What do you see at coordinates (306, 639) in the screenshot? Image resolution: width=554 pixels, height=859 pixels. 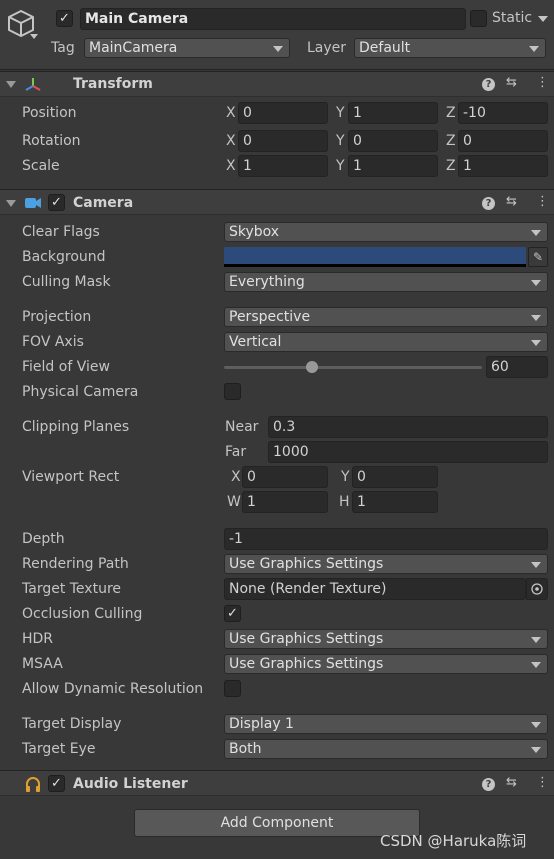 I see `hdr-value: Use Graphics Settings` at bounding box center [306, 639].